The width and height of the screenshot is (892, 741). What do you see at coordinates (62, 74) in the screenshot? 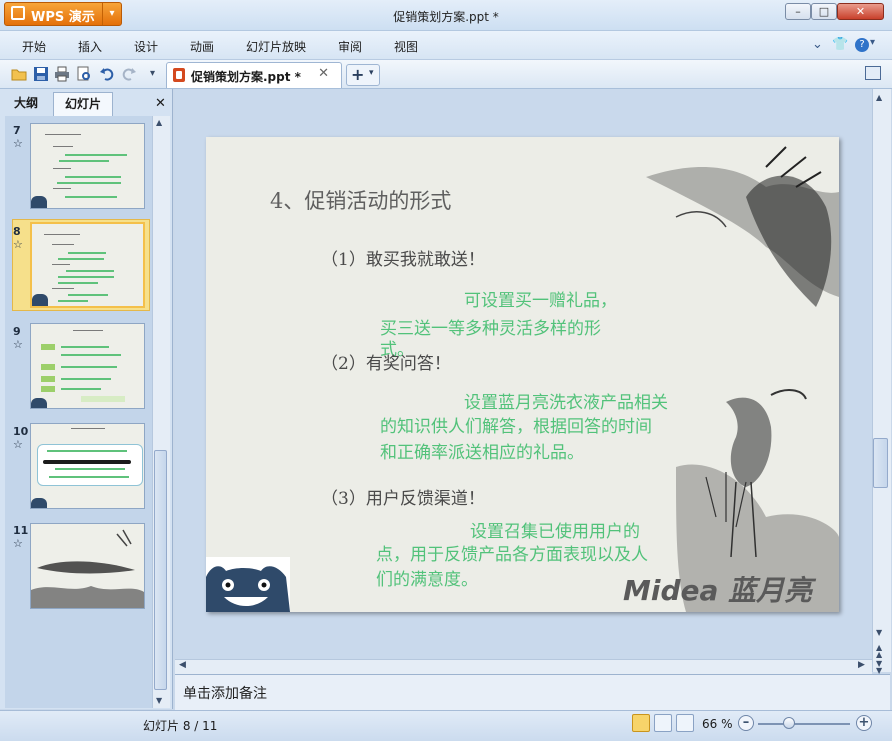
I see `print-icon` at bounding box center [62, 74].